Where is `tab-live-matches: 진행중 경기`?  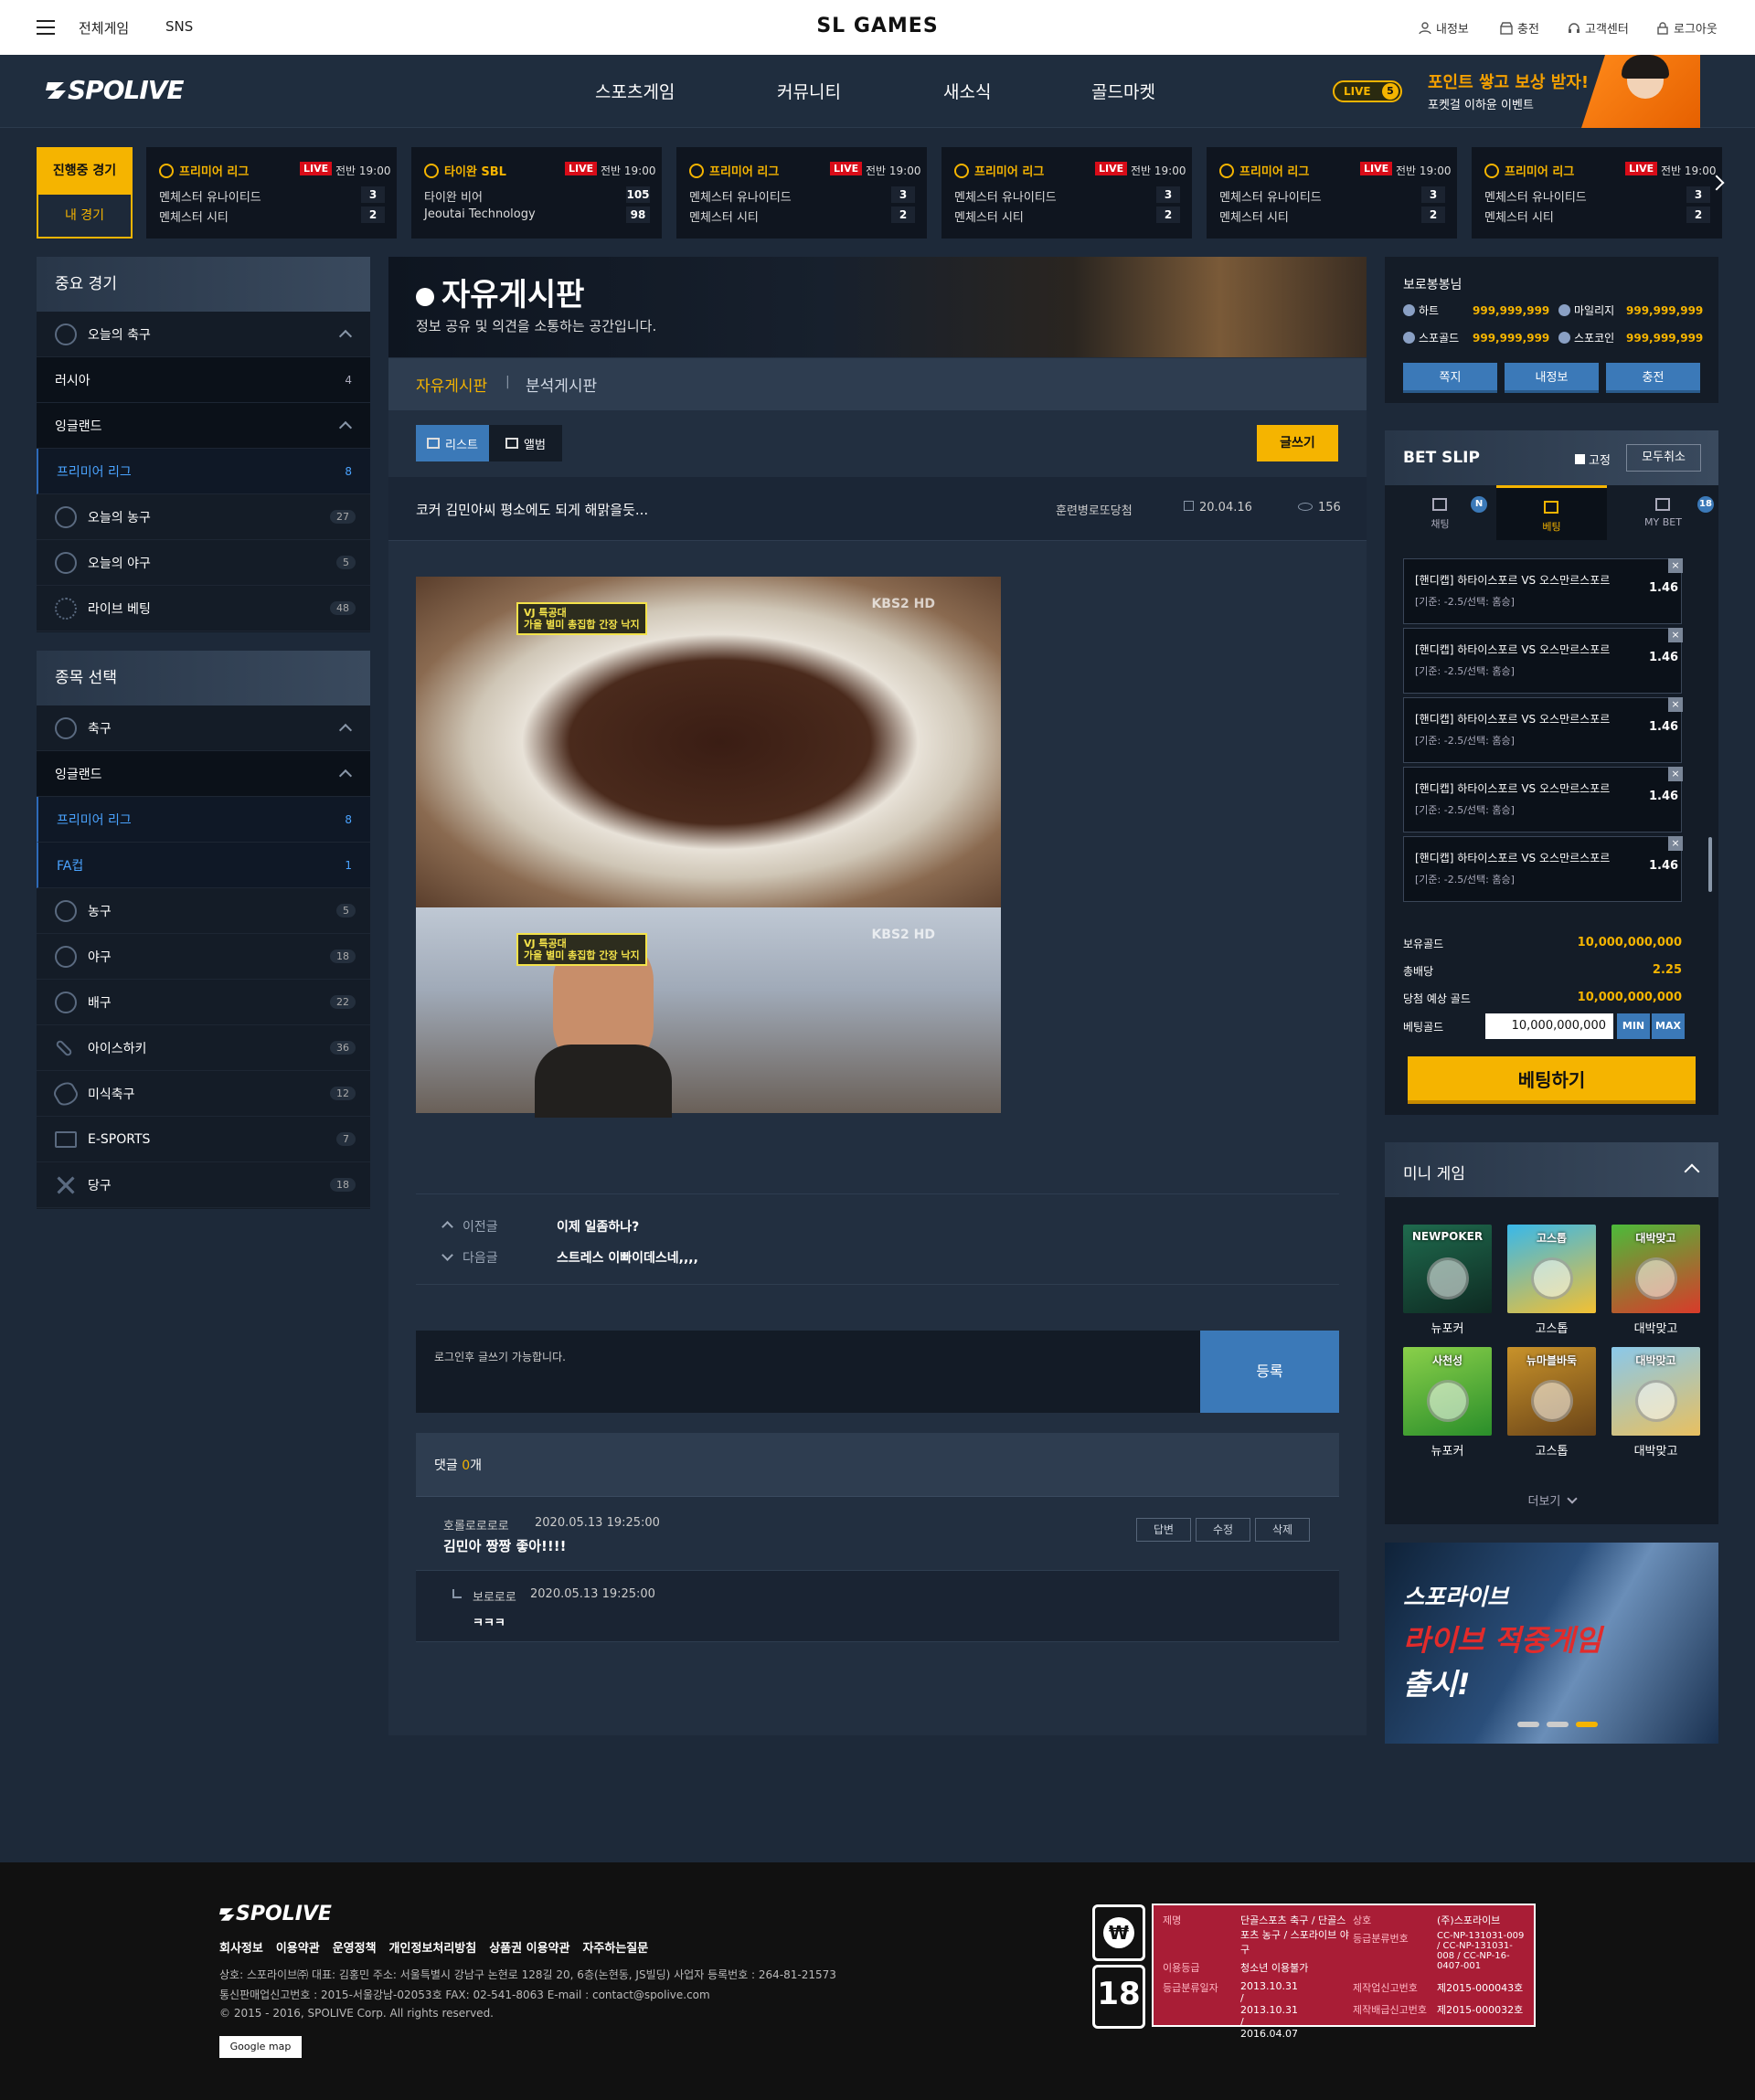
tab-live-matches: 진행중 경기 is located at coordinates (85, 172).